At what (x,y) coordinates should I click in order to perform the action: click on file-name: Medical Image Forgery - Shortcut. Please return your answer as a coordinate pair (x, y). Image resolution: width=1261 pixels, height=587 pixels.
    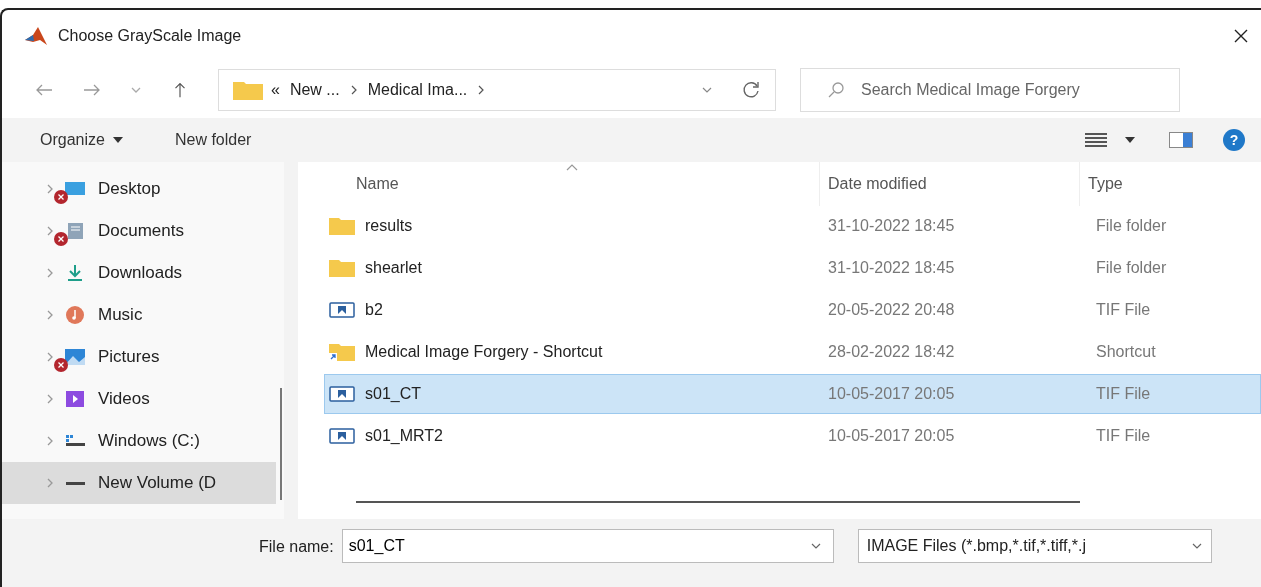
    Looking at the image, I should click on (484, 352).